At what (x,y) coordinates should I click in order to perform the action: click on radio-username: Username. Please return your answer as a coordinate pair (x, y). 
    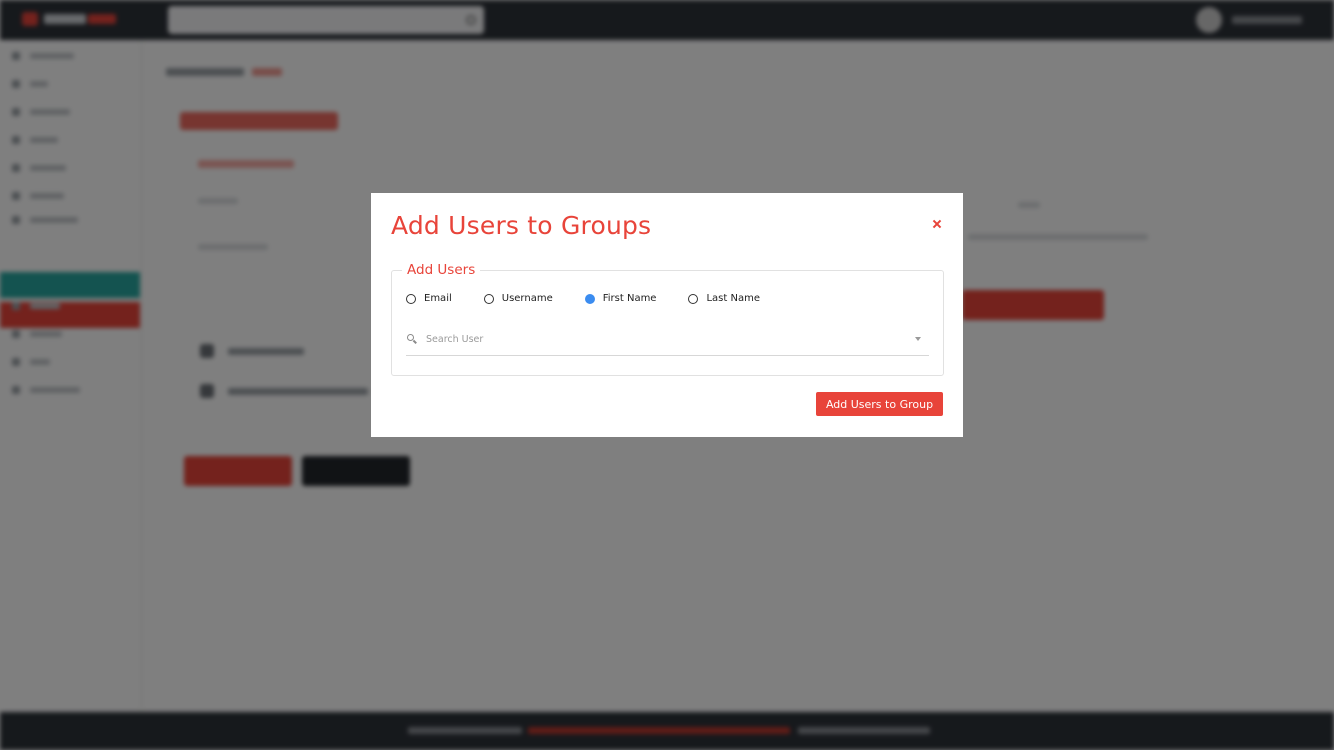
    Looking at the image, I should click on (518, 298).